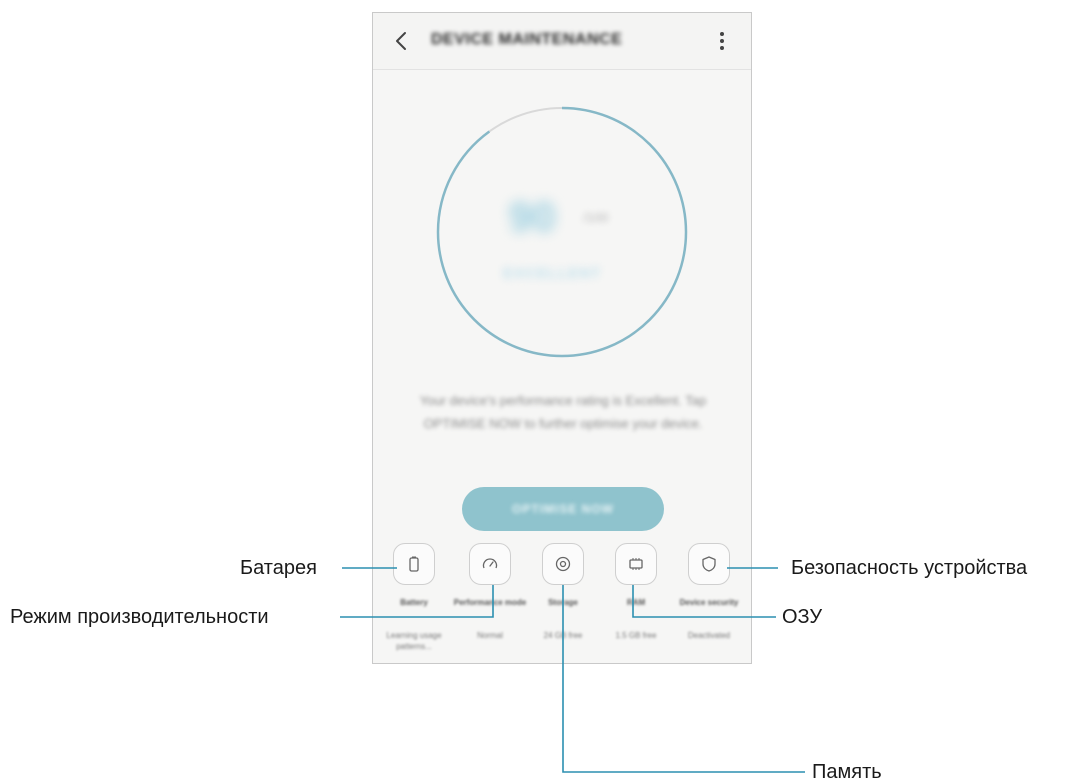  What do you see at coordinates (847, 772) in the screenshot?
I see `callout-storage: Память` at bounding box center [847, 772].